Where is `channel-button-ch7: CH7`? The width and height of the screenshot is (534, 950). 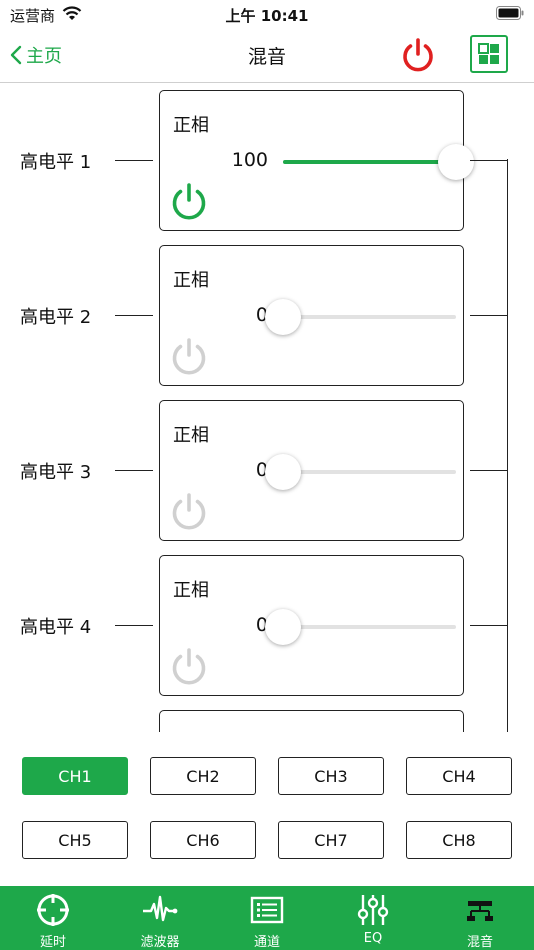 channel-button-ch7: CH7 is located at coordinates (331, 840).